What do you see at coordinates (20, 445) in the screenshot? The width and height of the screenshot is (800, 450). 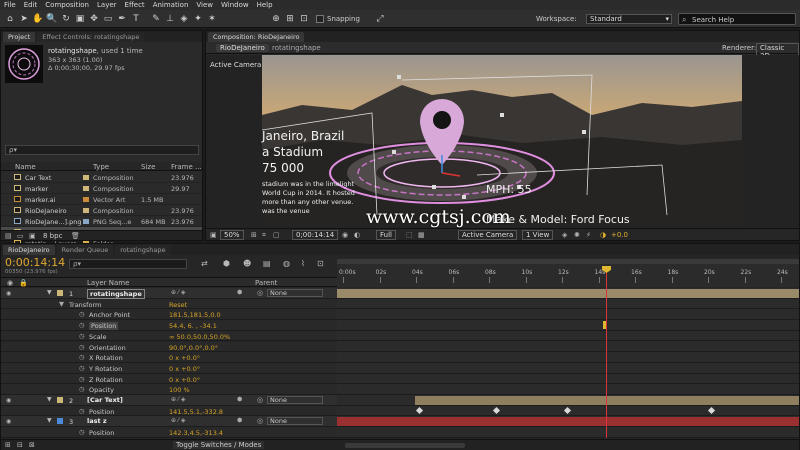 I see `modes-icon: ⊟` at bounding box center [20, 445].